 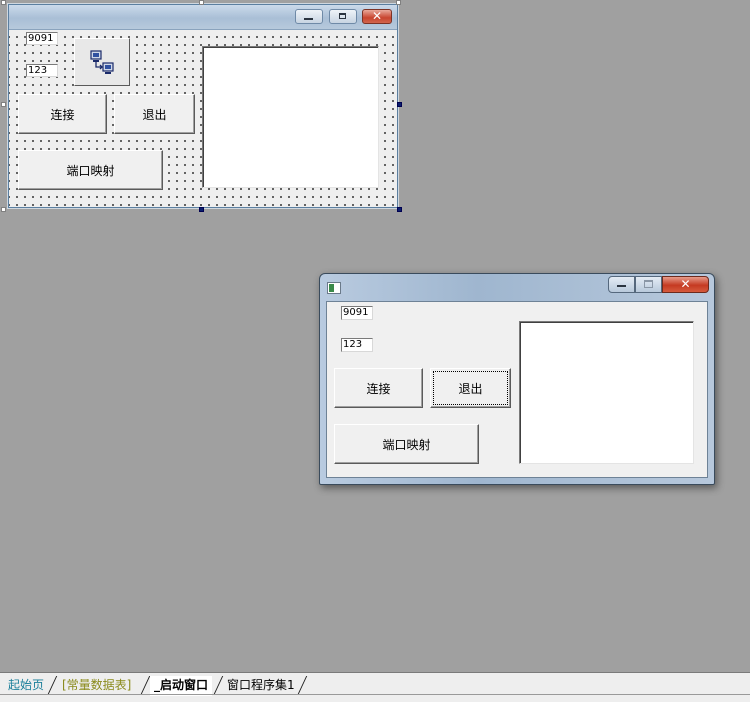 I want to click on run-port-textbox: 9091, so click(x=357, y=313).